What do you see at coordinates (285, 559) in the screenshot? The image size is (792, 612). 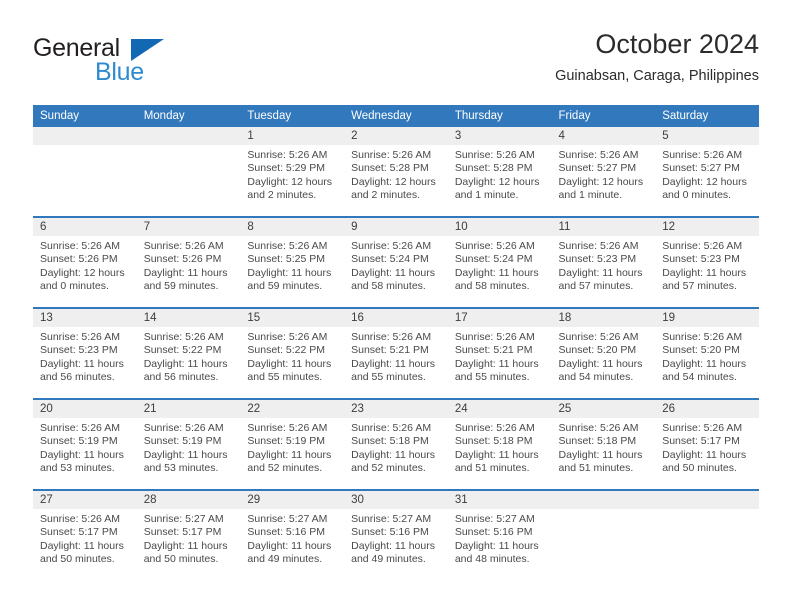 I see `daylight-text-2: and 49 minutes.` at bounding box center [285, 559].